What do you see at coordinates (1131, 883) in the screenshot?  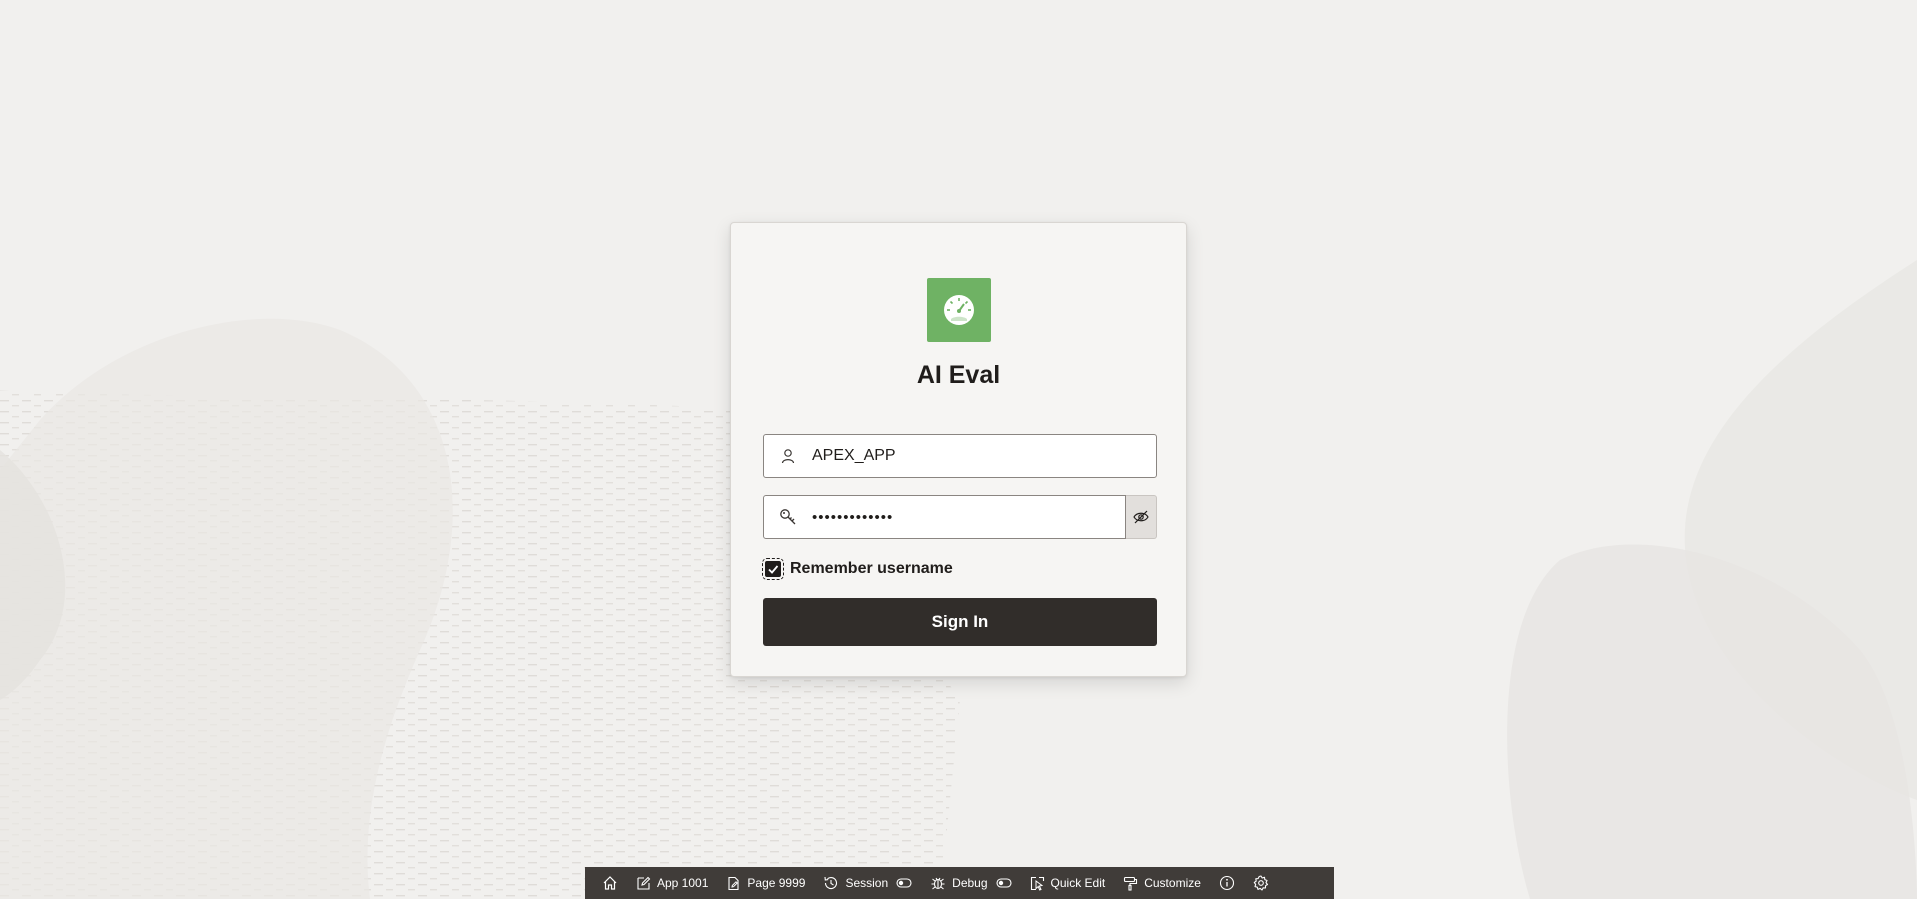 I see `paint-roller-icon` at bounding box center [1131, 883].